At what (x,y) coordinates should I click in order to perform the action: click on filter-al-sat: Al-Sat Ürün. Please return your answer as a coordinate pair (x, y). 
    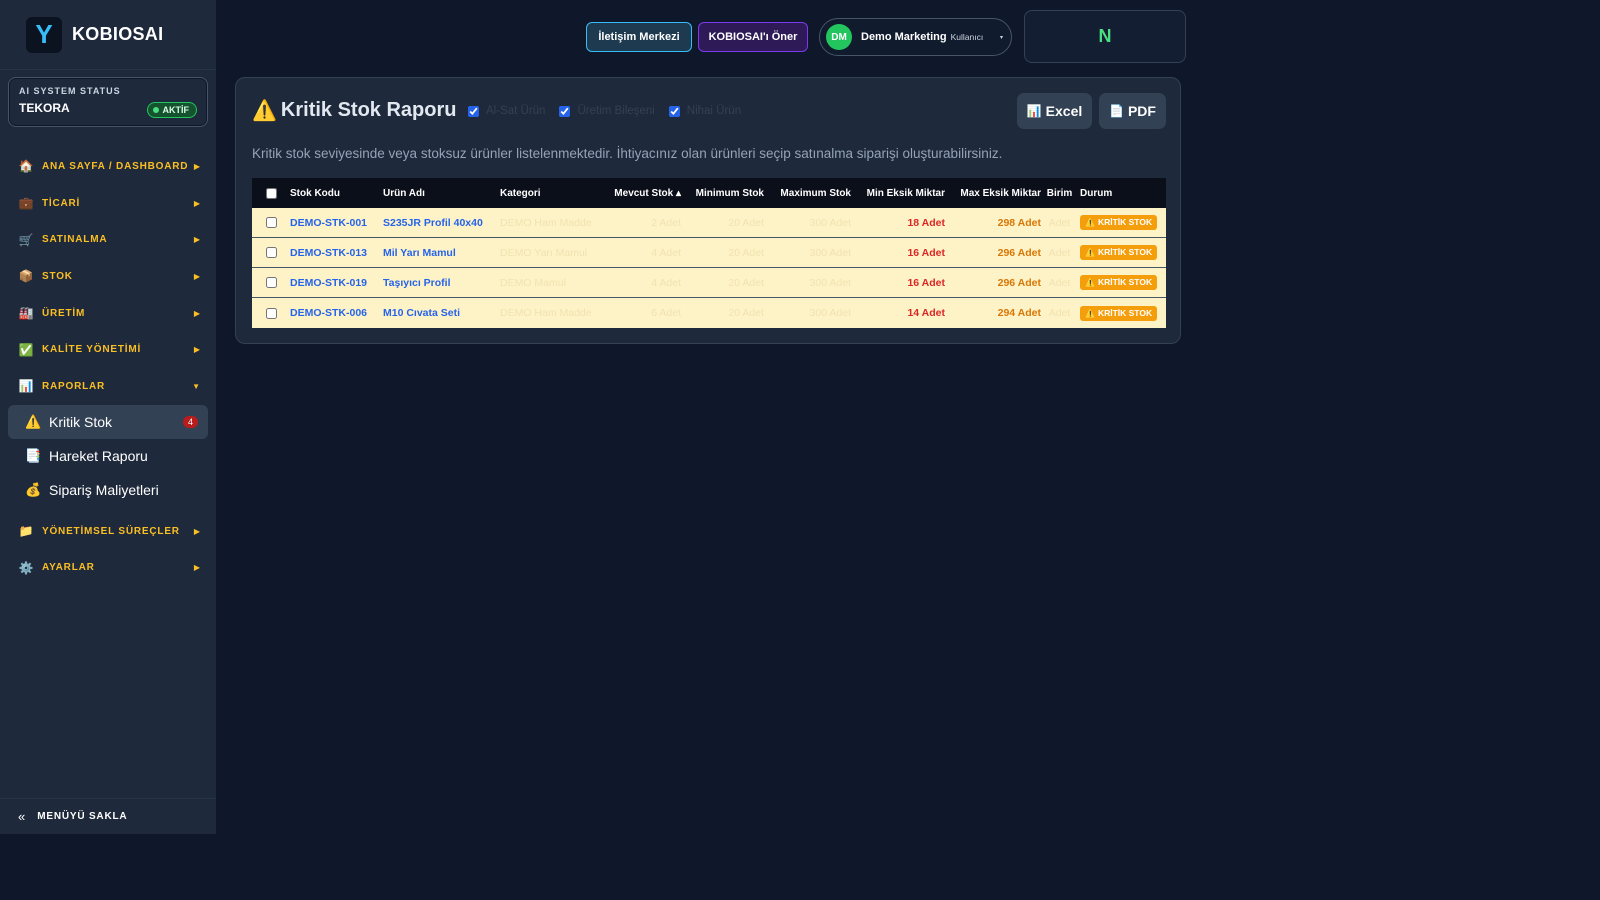
    Looking at the image, I should click on (506, 111).